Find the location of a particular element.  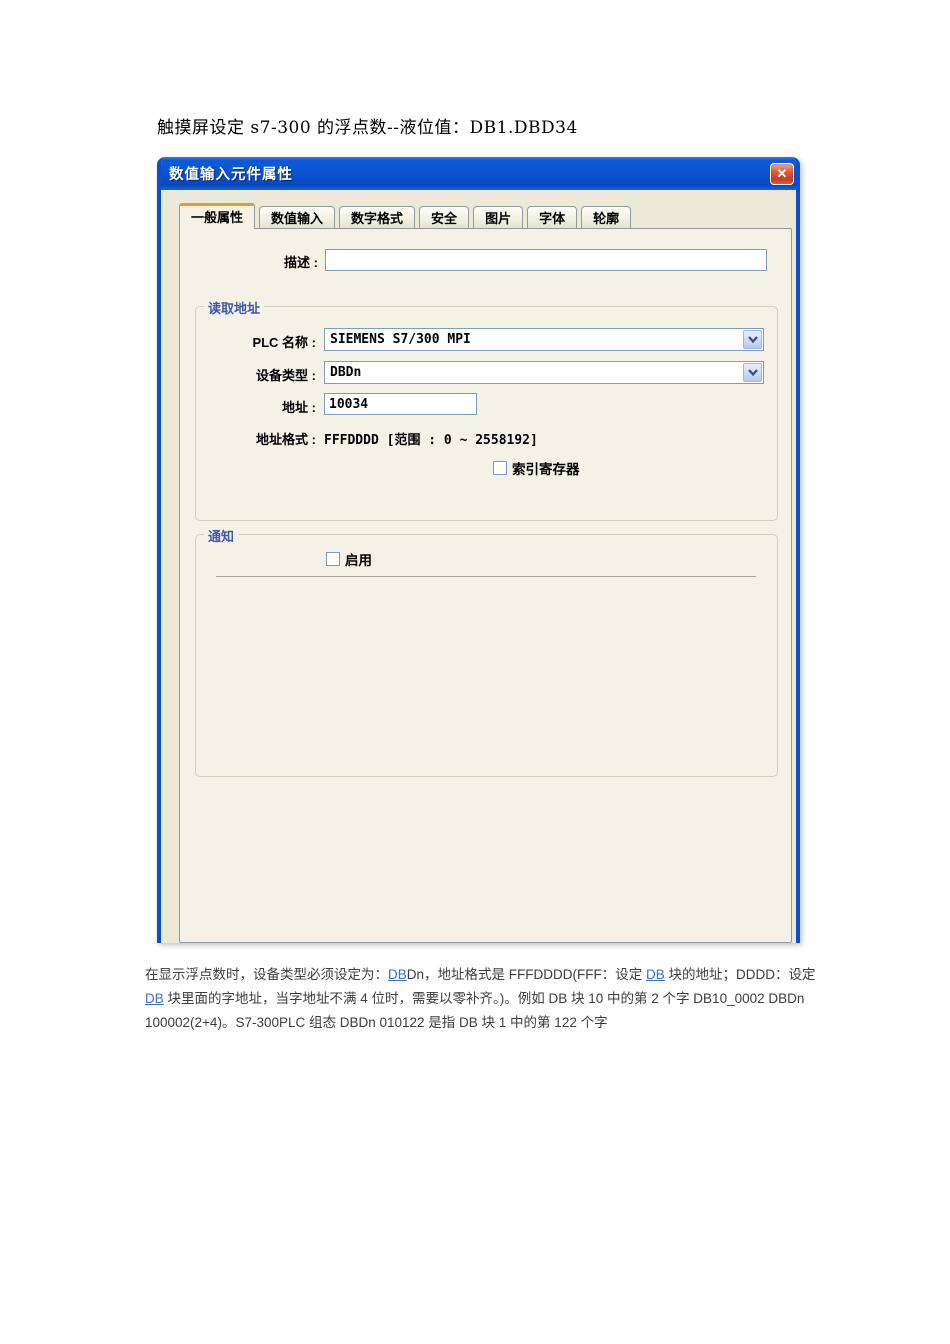

tab-security: 安全 is located at coordinates (444, 217).